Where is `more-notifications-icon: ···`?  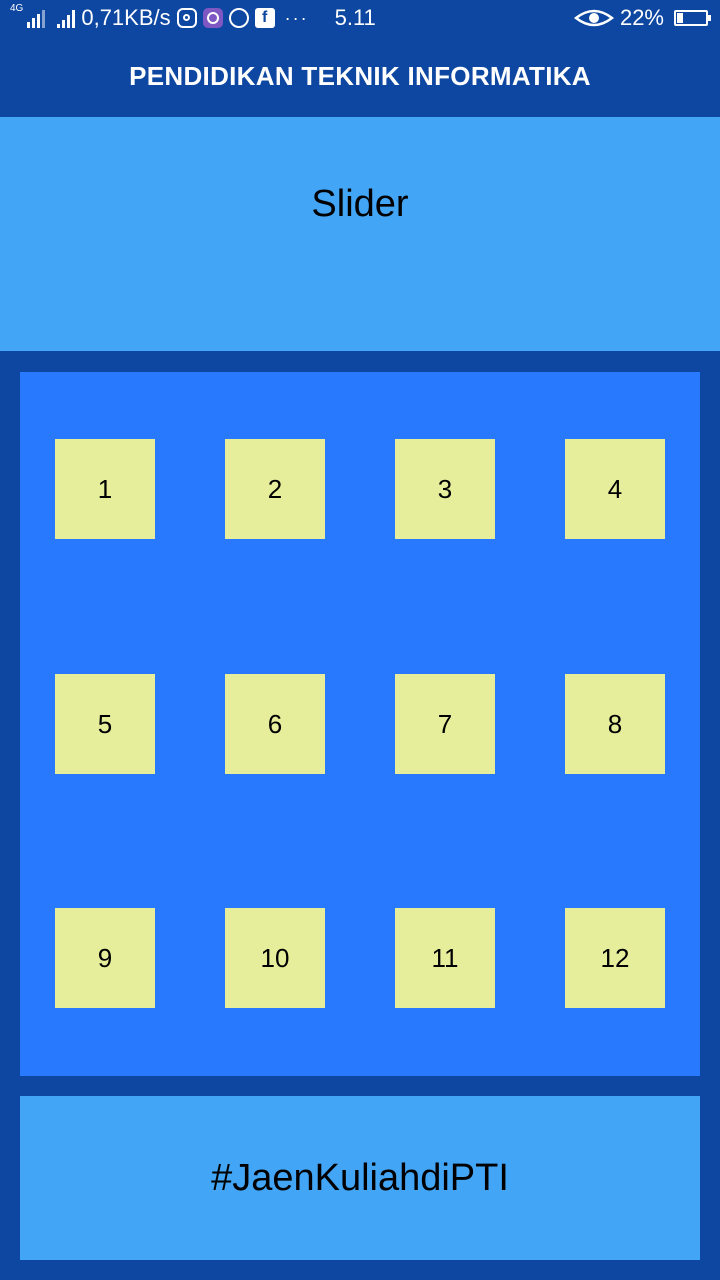 more-notifications-icon: ··· is located at coordinates (296, 17).